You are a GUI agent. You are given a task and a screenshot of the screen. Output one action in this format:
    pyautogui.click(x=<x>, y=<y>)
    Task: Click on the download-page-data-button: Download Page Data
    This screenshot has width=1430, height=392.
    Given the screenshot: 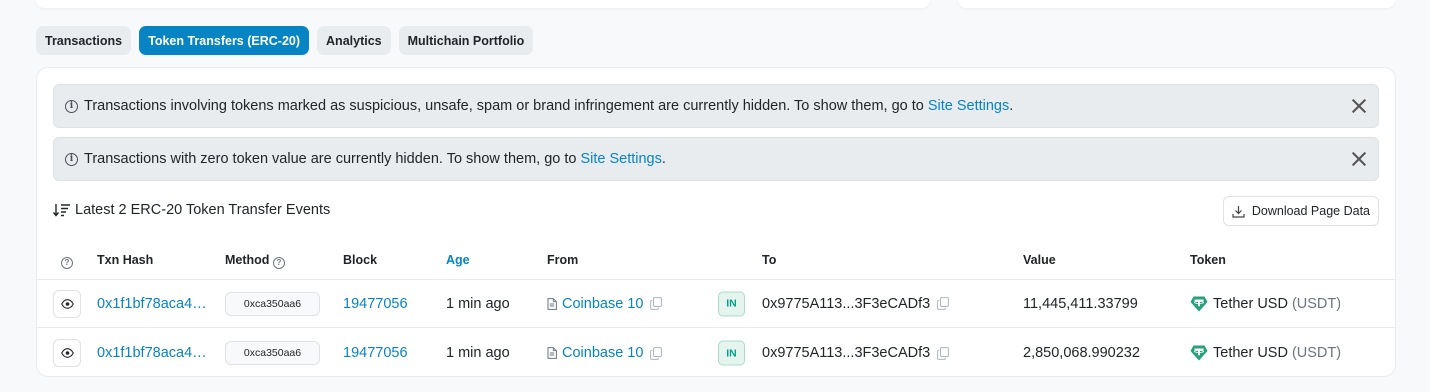 What is the action you would take?
    pyautogui.click(x=1300, y=211)
    